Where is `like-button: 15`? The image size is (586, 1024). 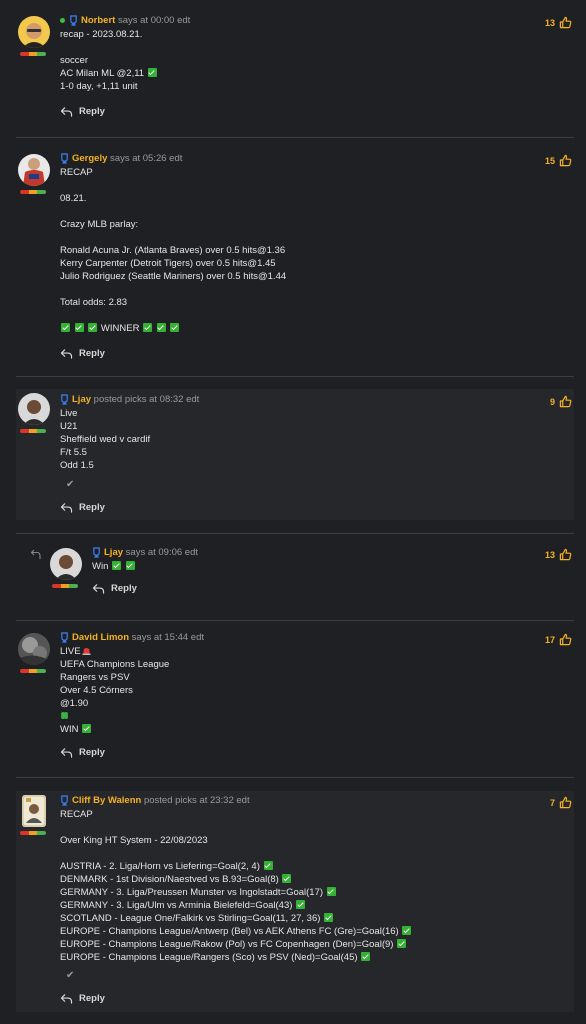 like-button: 15 is located at coordinates (558, 160).